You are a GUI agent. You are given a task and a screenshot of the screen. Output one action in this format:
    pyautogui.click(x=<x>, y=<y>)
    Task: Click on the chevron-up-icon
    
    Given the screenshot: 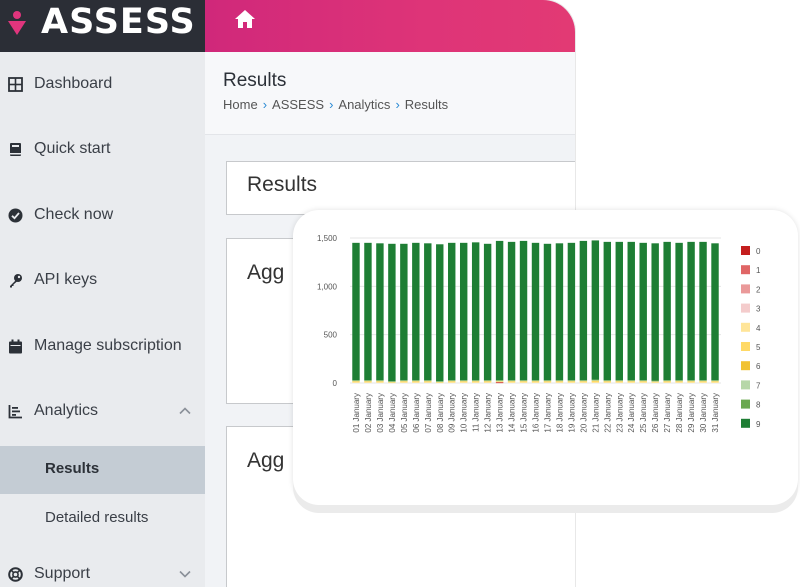 What is the action you would take?
    pyautogui.click(x=185, y=411)
    